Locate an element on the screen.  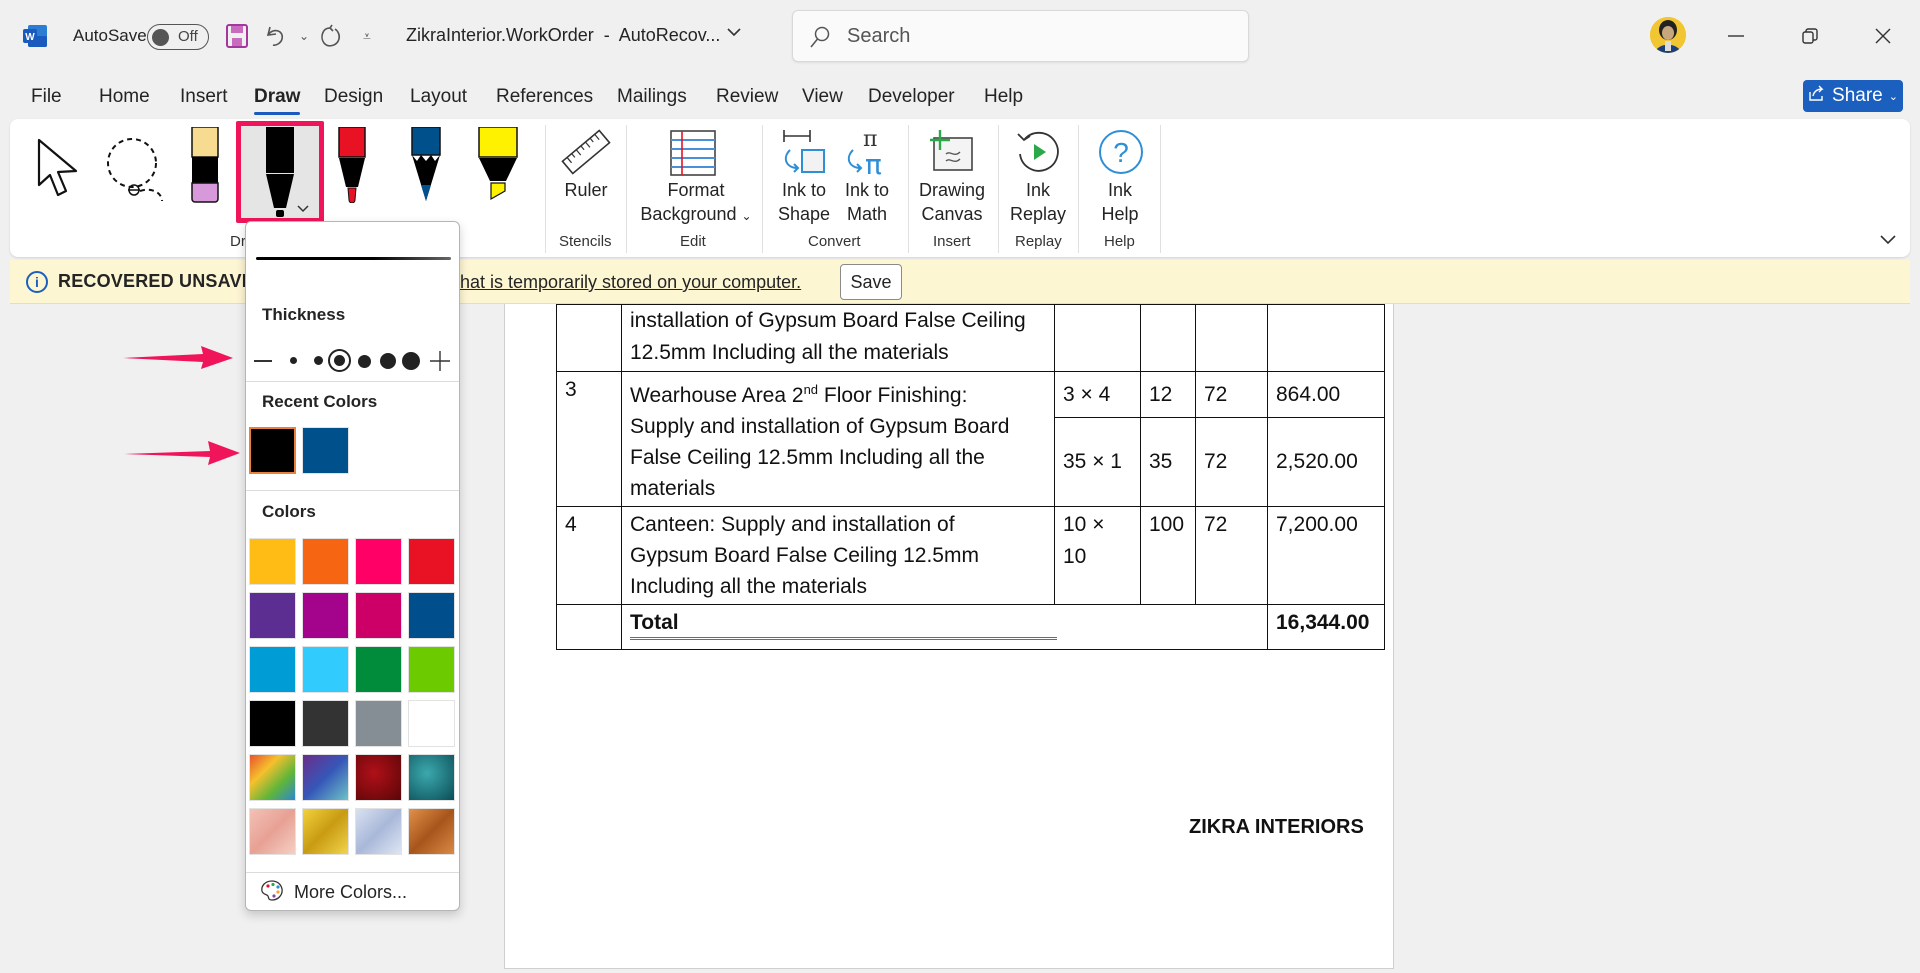
title-dropdown-icon is located at coordinates (734, 32).